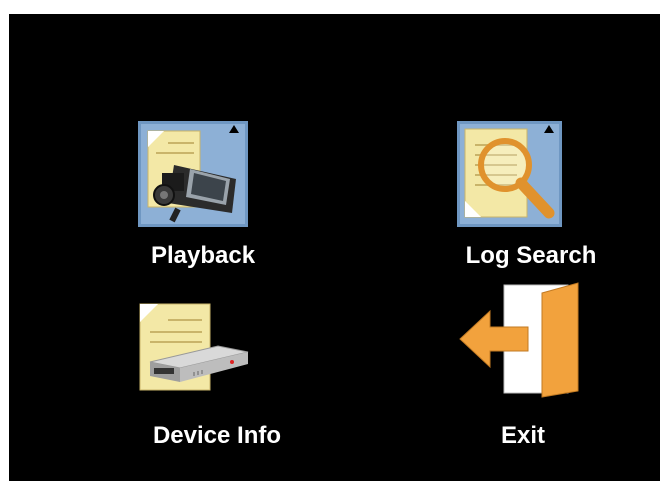 This screenshot has width=672, height=487. Describe the element at coordinates (193, 174) in the screenshot. I see `playback-camera-icon` at that location.